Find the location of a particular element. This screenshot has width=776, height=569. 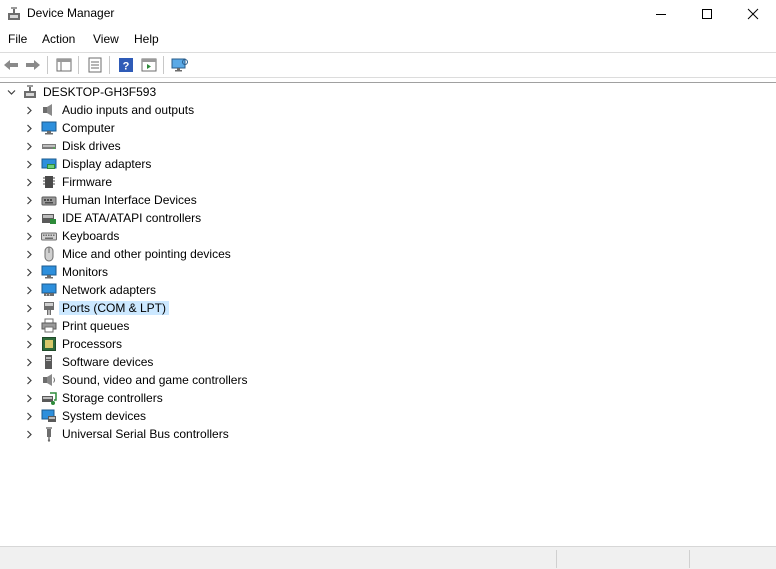

minimize-icon is located at coordinates (661, 14).